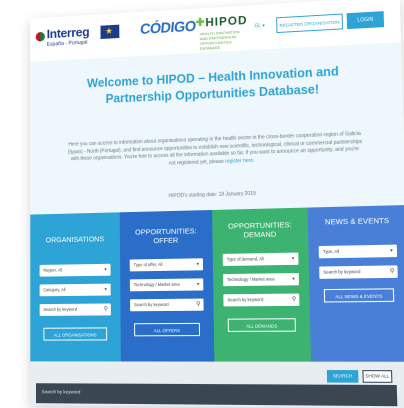 This screenshot has width=404, height=408. What do you see at coordinates (67, 43) in the screenshot?
I see `interreg-region: España - Portugal` at bounding box center [67, 43].